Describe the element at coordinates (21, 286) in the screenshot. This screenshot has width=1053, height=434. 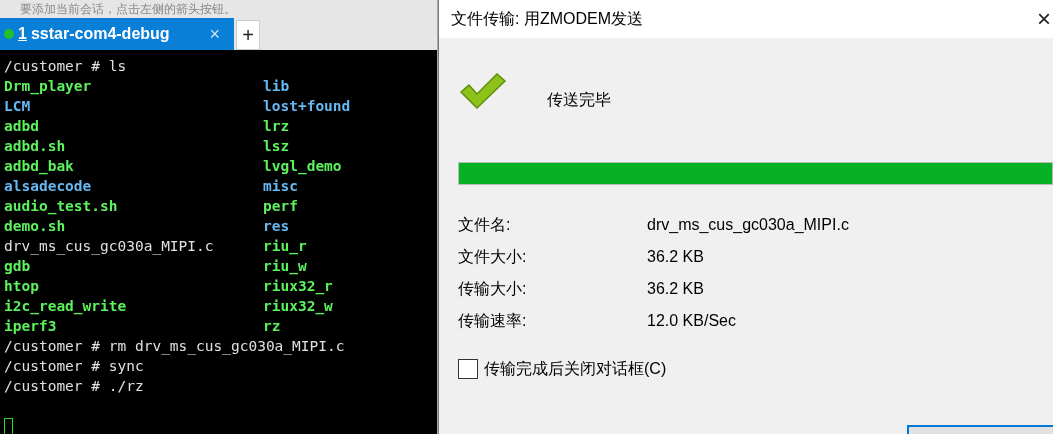
I see `file-name: htop` at that location.